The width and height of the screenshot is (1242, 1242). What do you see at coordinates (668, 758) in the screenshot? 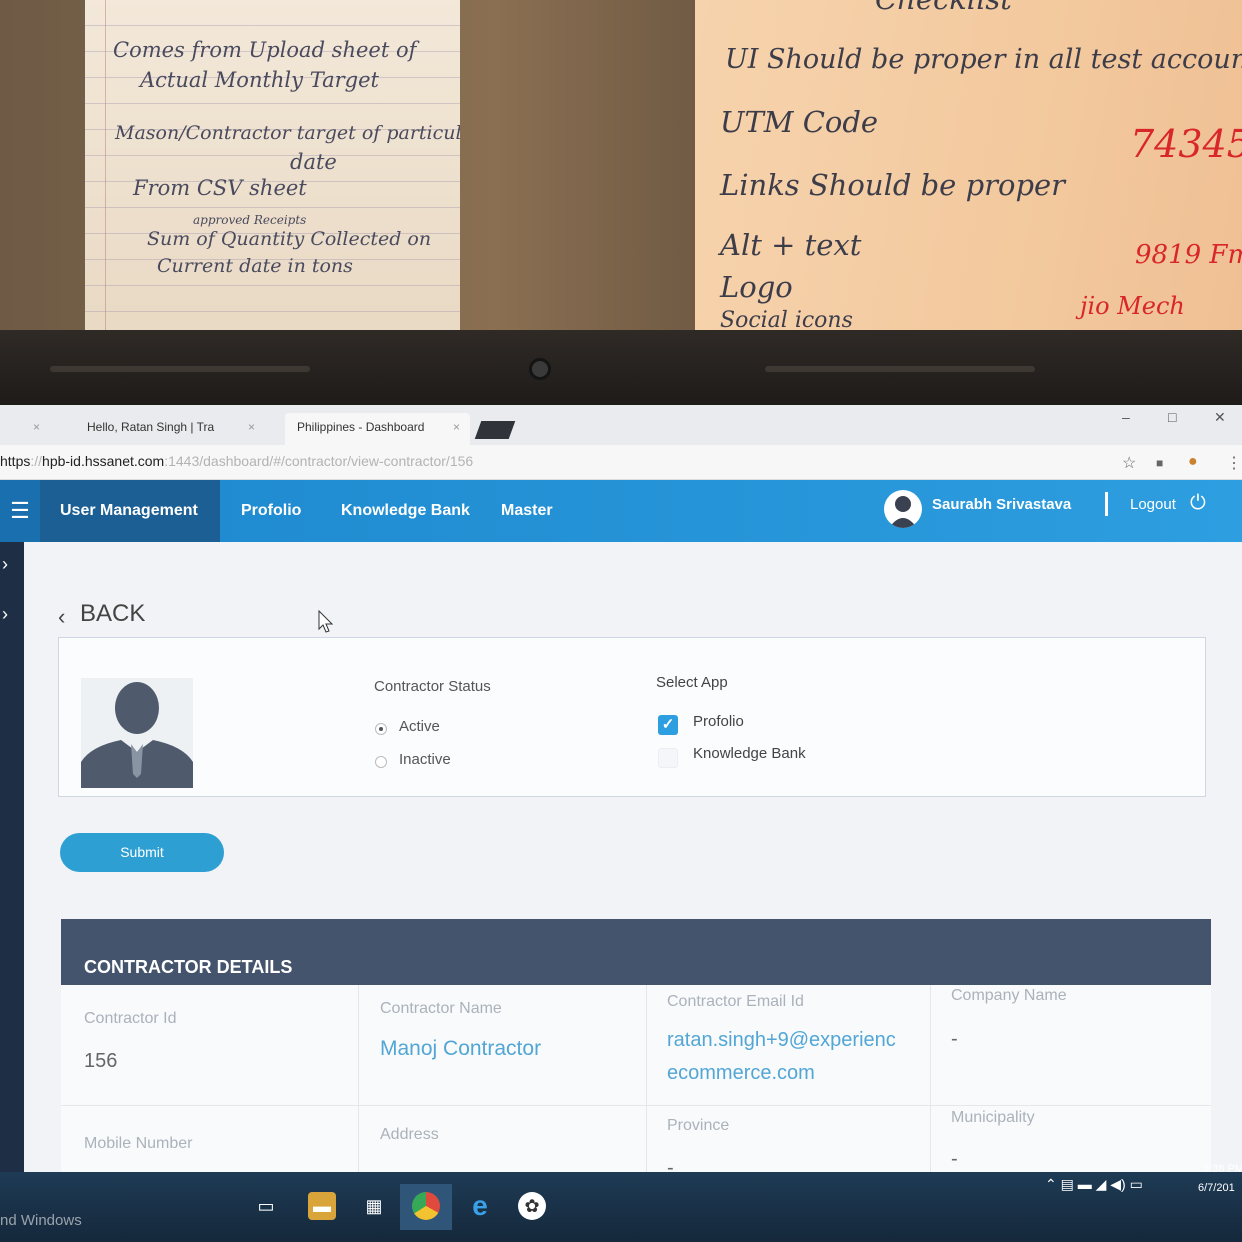
I see `knowledge-bank-checkbox` at bounding box center [668, 758].